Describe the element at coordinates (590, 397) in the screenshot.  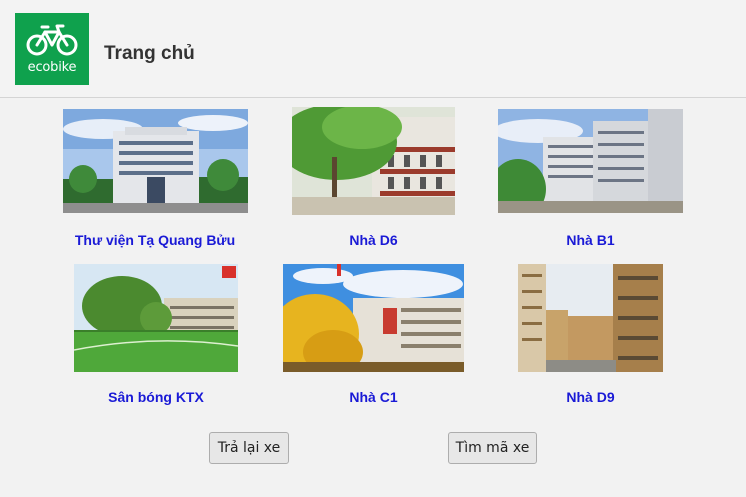
I see `location-link-d9: Nhà D9` at that location.